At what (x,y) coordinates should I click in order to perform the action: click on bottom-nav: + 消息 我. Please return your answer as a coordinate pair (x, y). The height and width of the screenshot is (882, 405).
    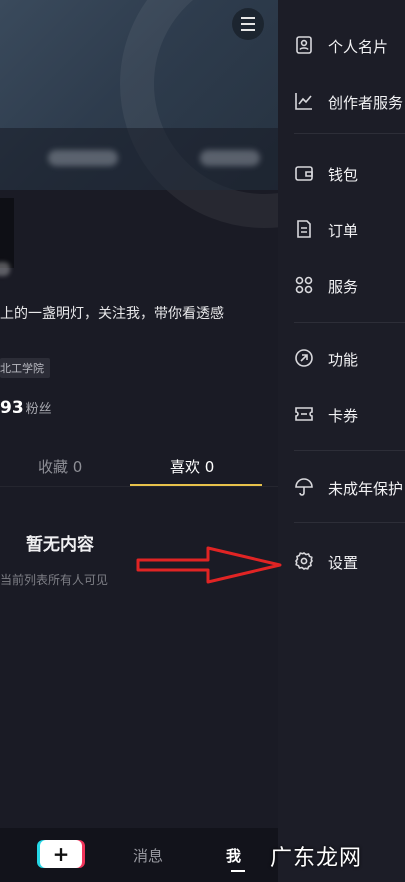
    Looking at the image, I should click on (139, 855).